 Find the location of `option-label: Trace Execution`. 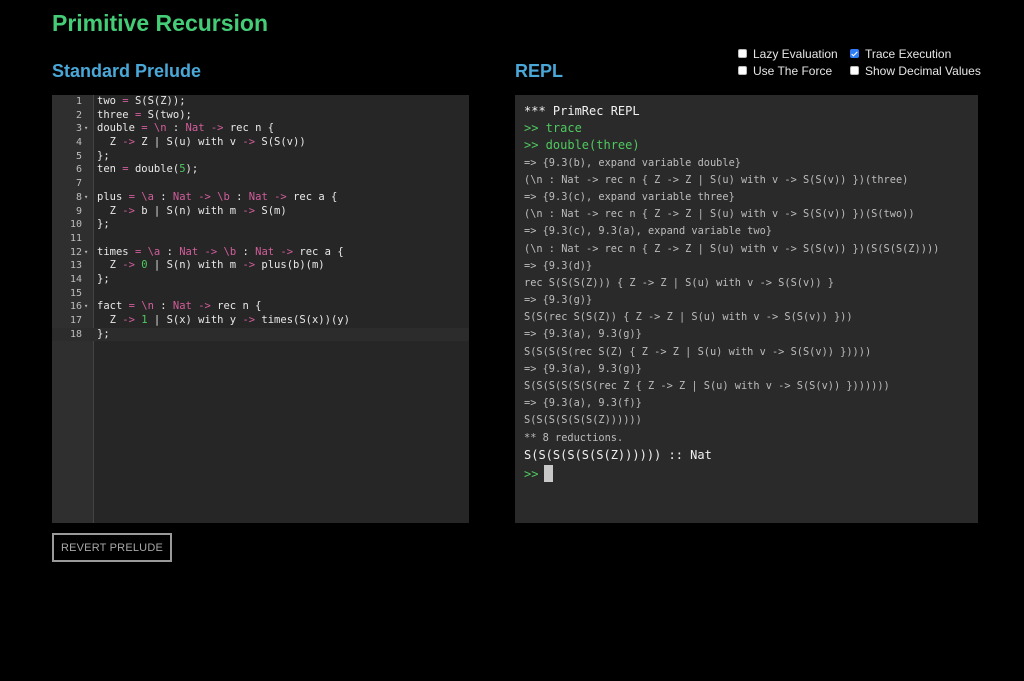

option-label: Trace Execution is located at coordinates (908, 53).